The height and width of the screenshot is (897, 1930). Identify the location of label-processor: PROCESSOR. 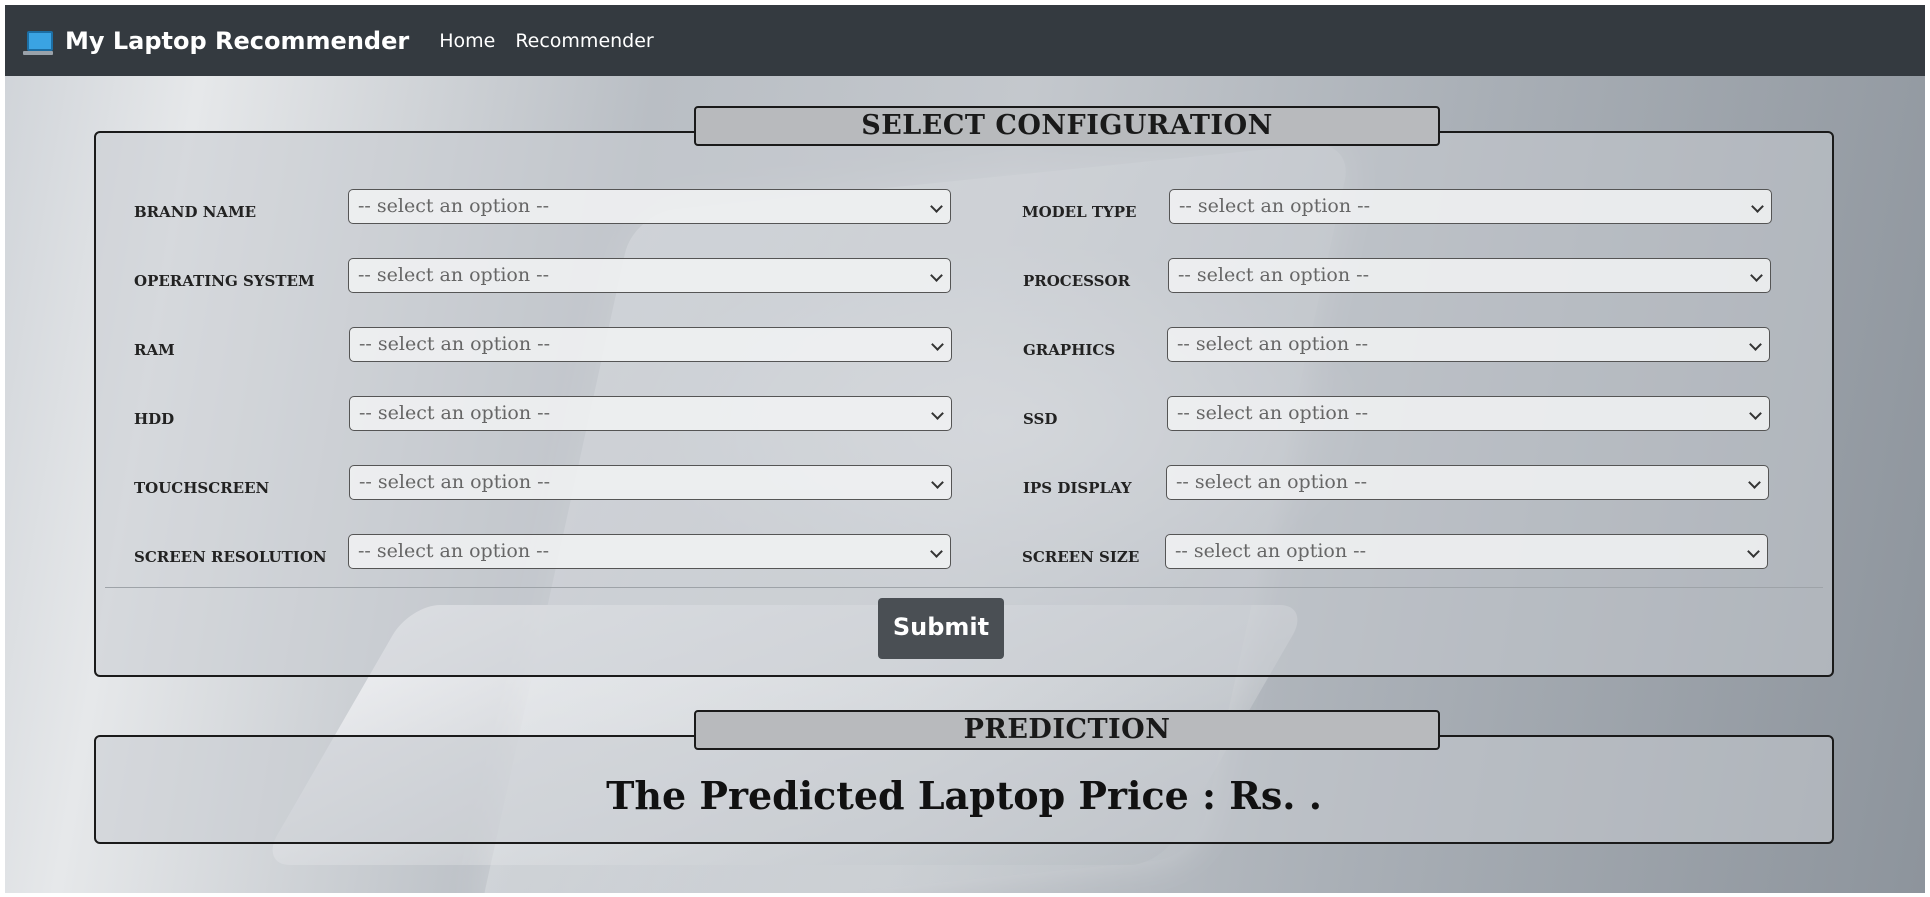
(1077, 281).